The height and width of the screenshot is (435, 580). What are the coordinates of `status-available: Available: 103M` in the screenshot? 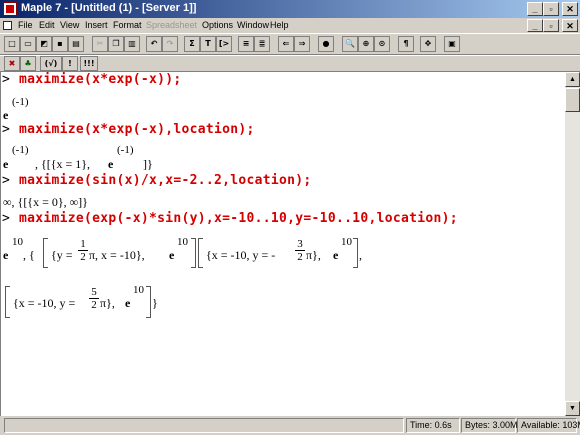 It's located at (548, 425).